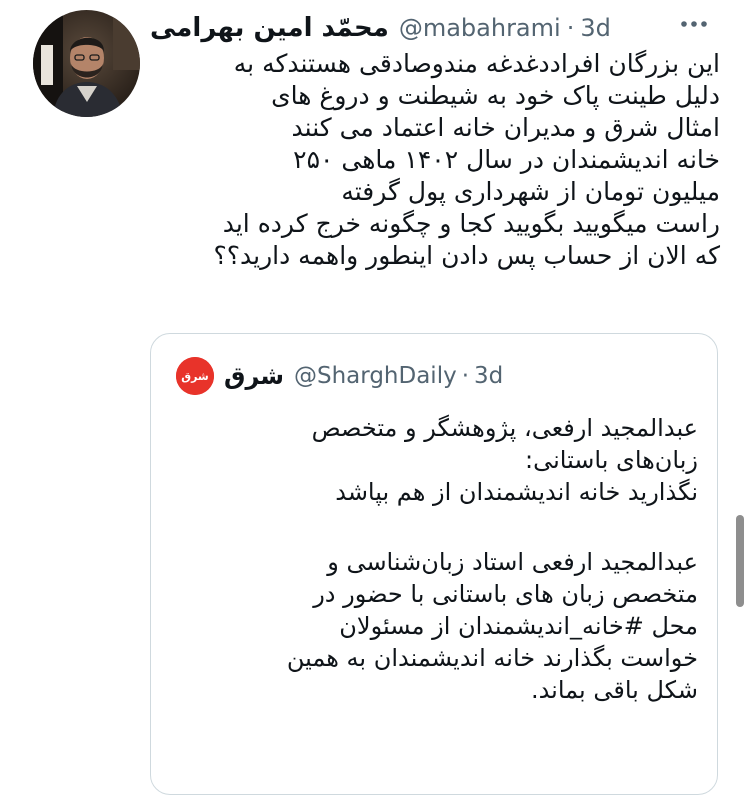  I want to click on quoted-tweet-header: شرق شرق @SharghDaily · 3d, so click(339, 376).